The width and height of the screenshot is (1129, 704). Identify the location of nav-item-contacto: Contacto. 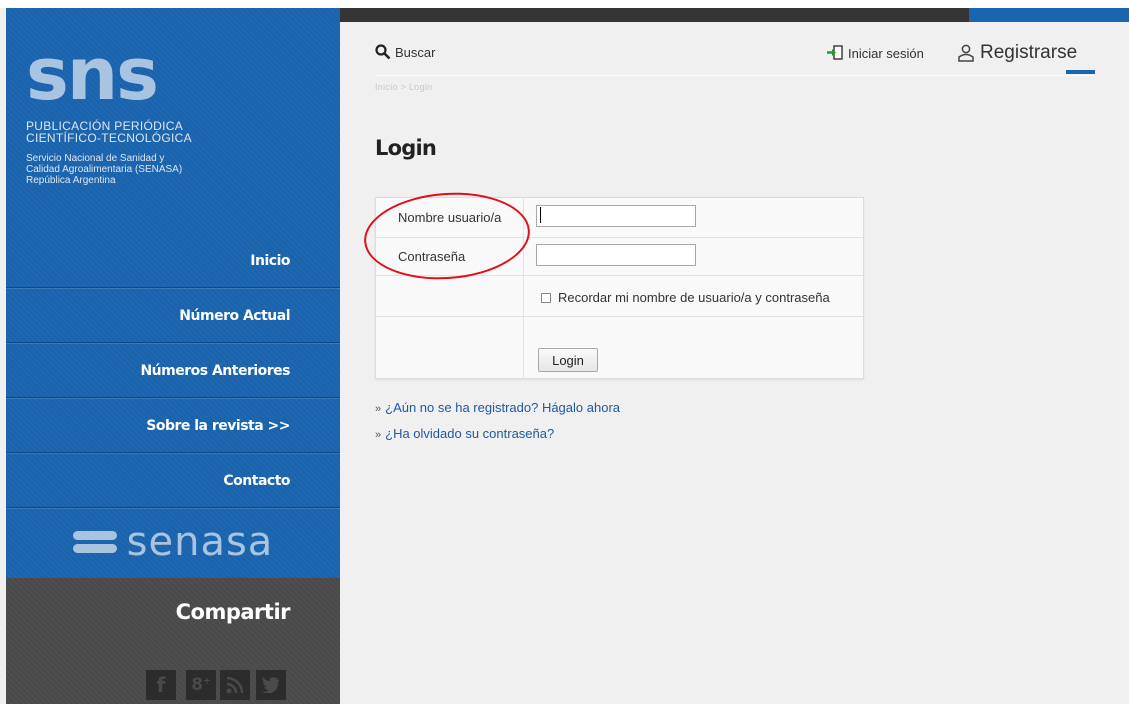
(173, 481).